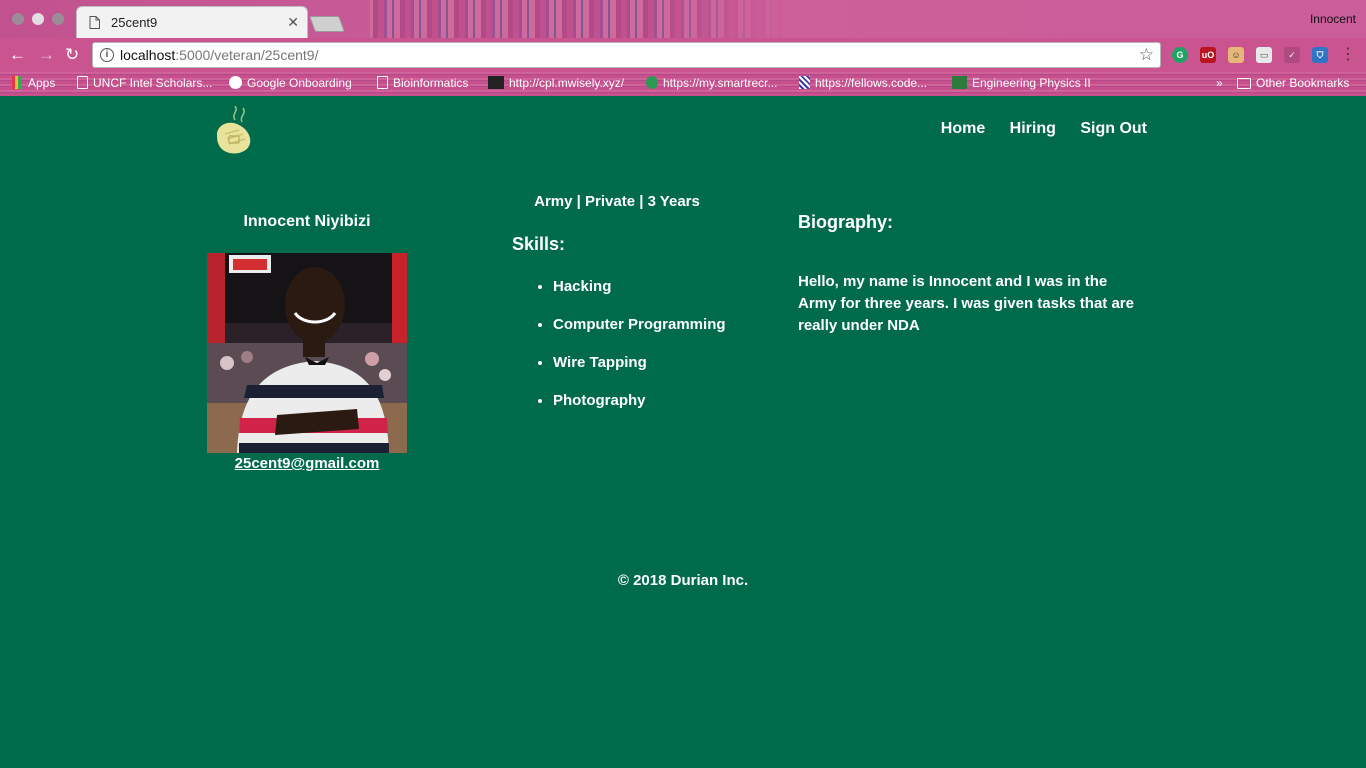 The image size is (1366, 768). What do you see at coordinates (1146, 55) in the screenshot?
I see `bookmark-star-icon: ☆` at bounding box center [1146, 55].